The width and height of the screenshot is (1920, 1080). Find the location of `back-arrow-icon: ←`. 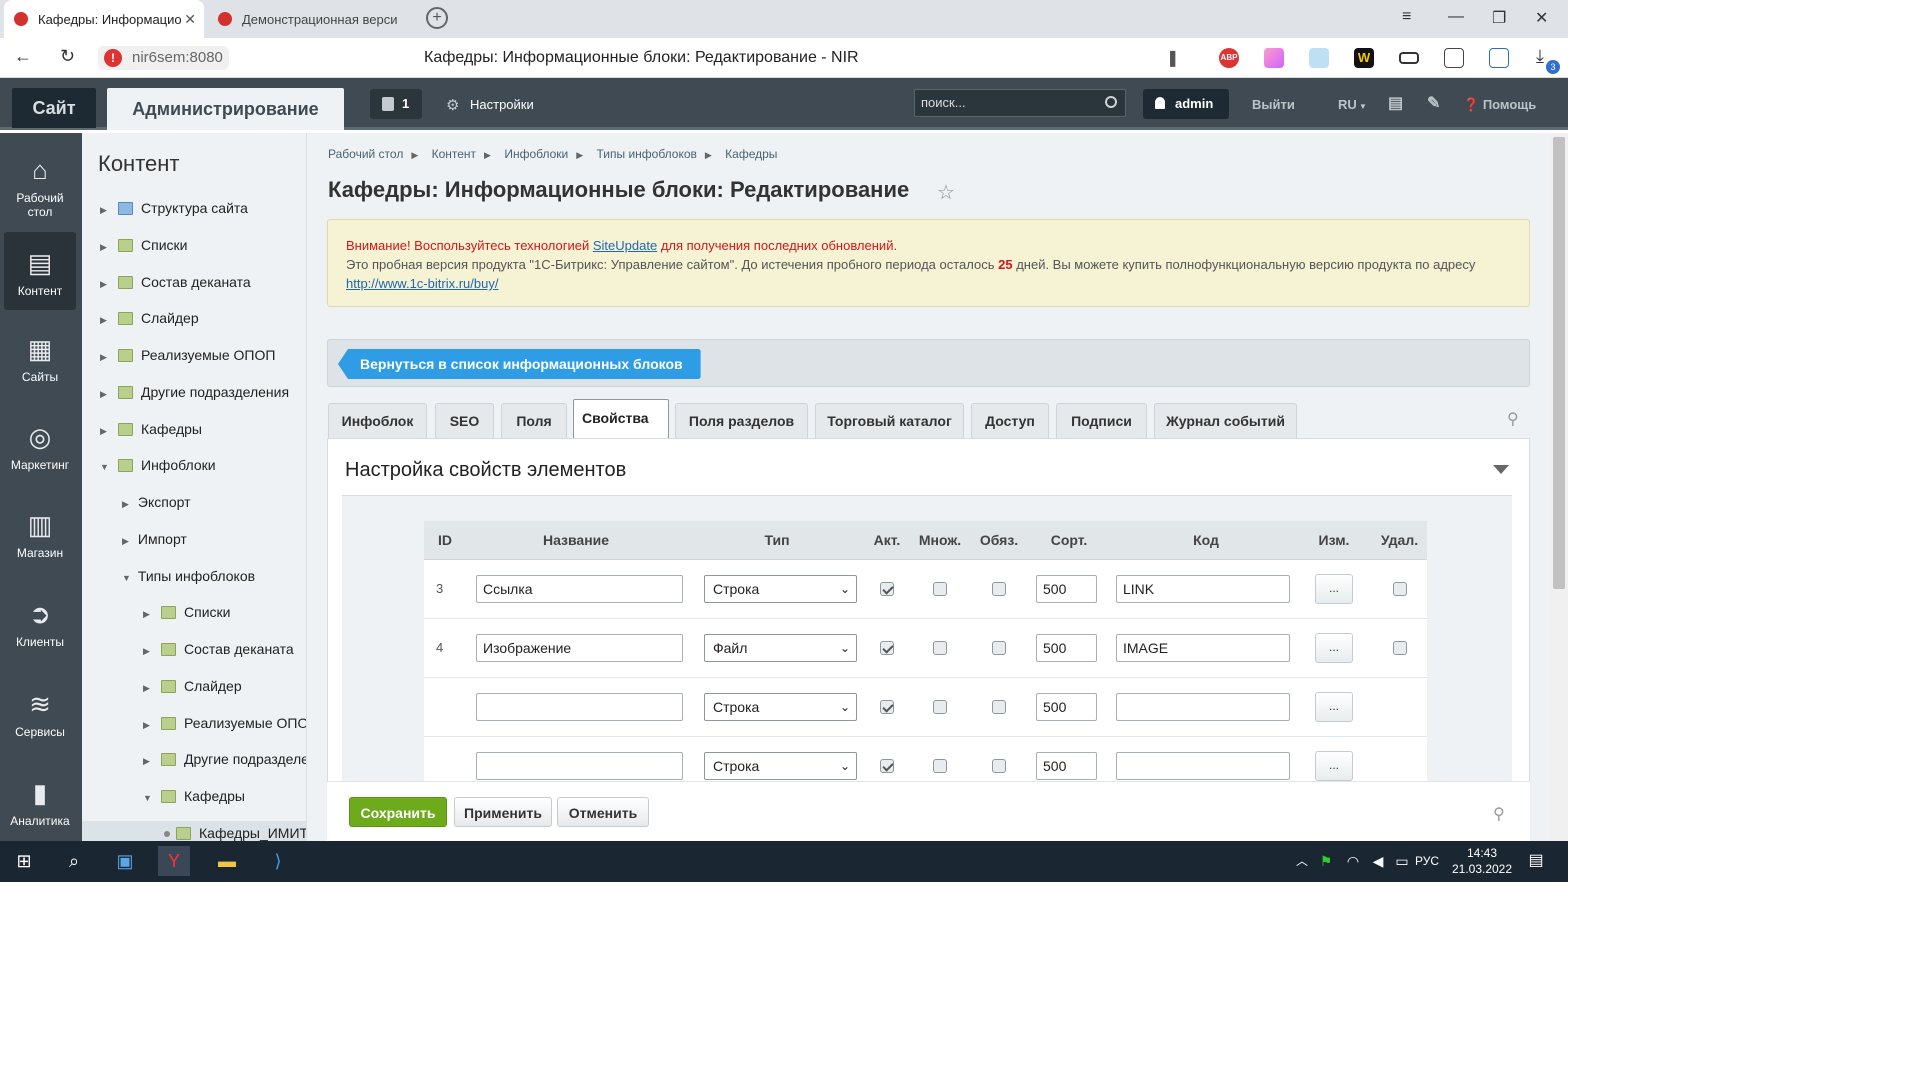

back-arrow-icon: ← is located at coordinates (23, 56).